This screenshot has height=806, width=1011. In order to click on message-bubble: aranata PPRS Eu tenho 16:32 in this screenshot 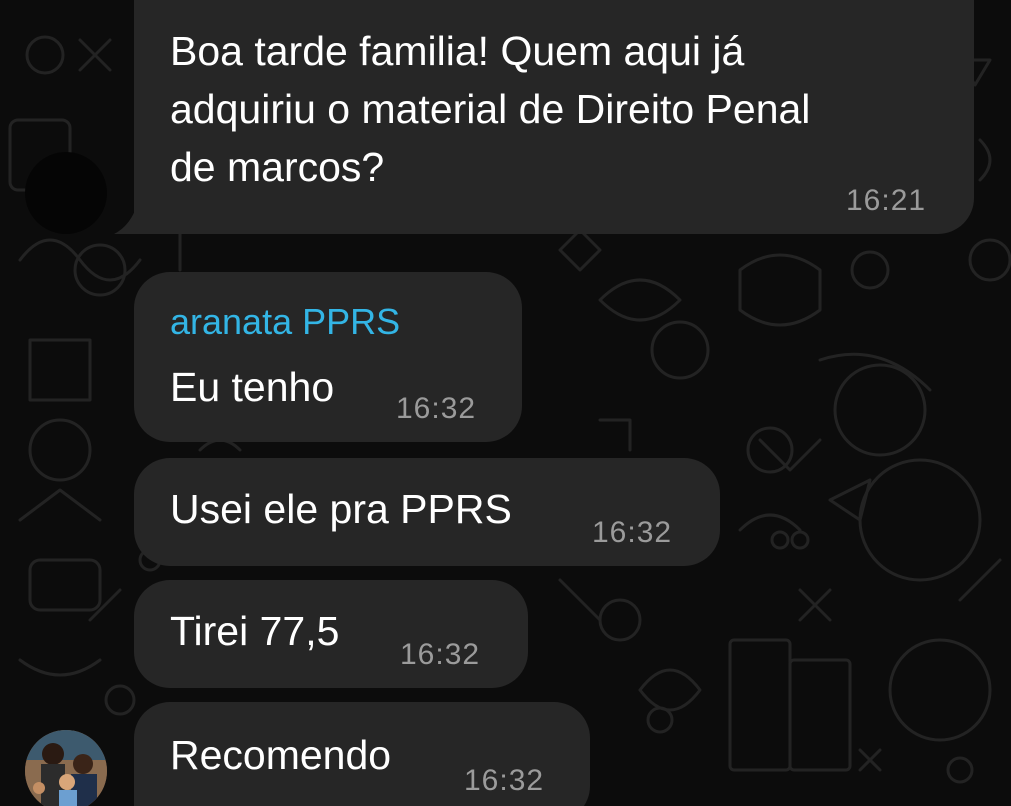, I will do `click(328, 357)`.